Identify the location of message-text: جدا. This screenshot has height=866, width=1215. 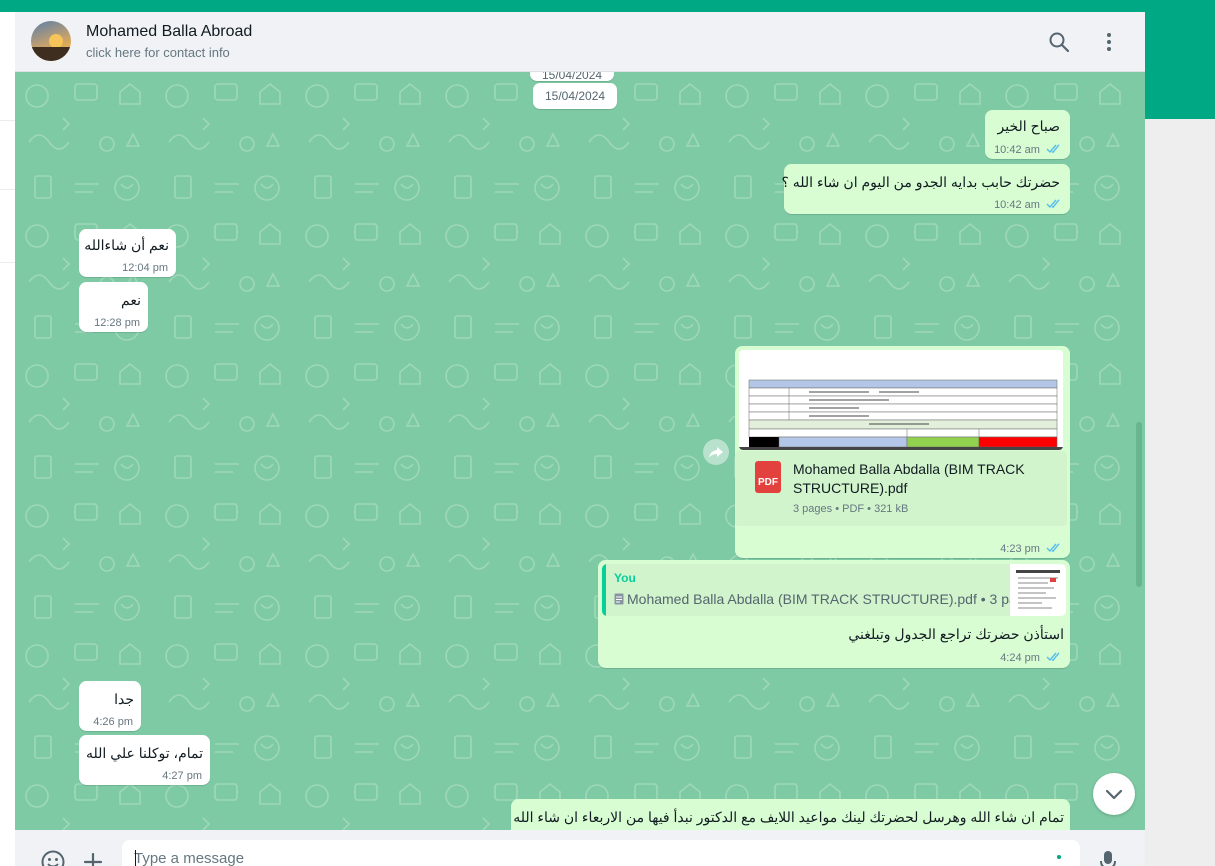
(124, 699).